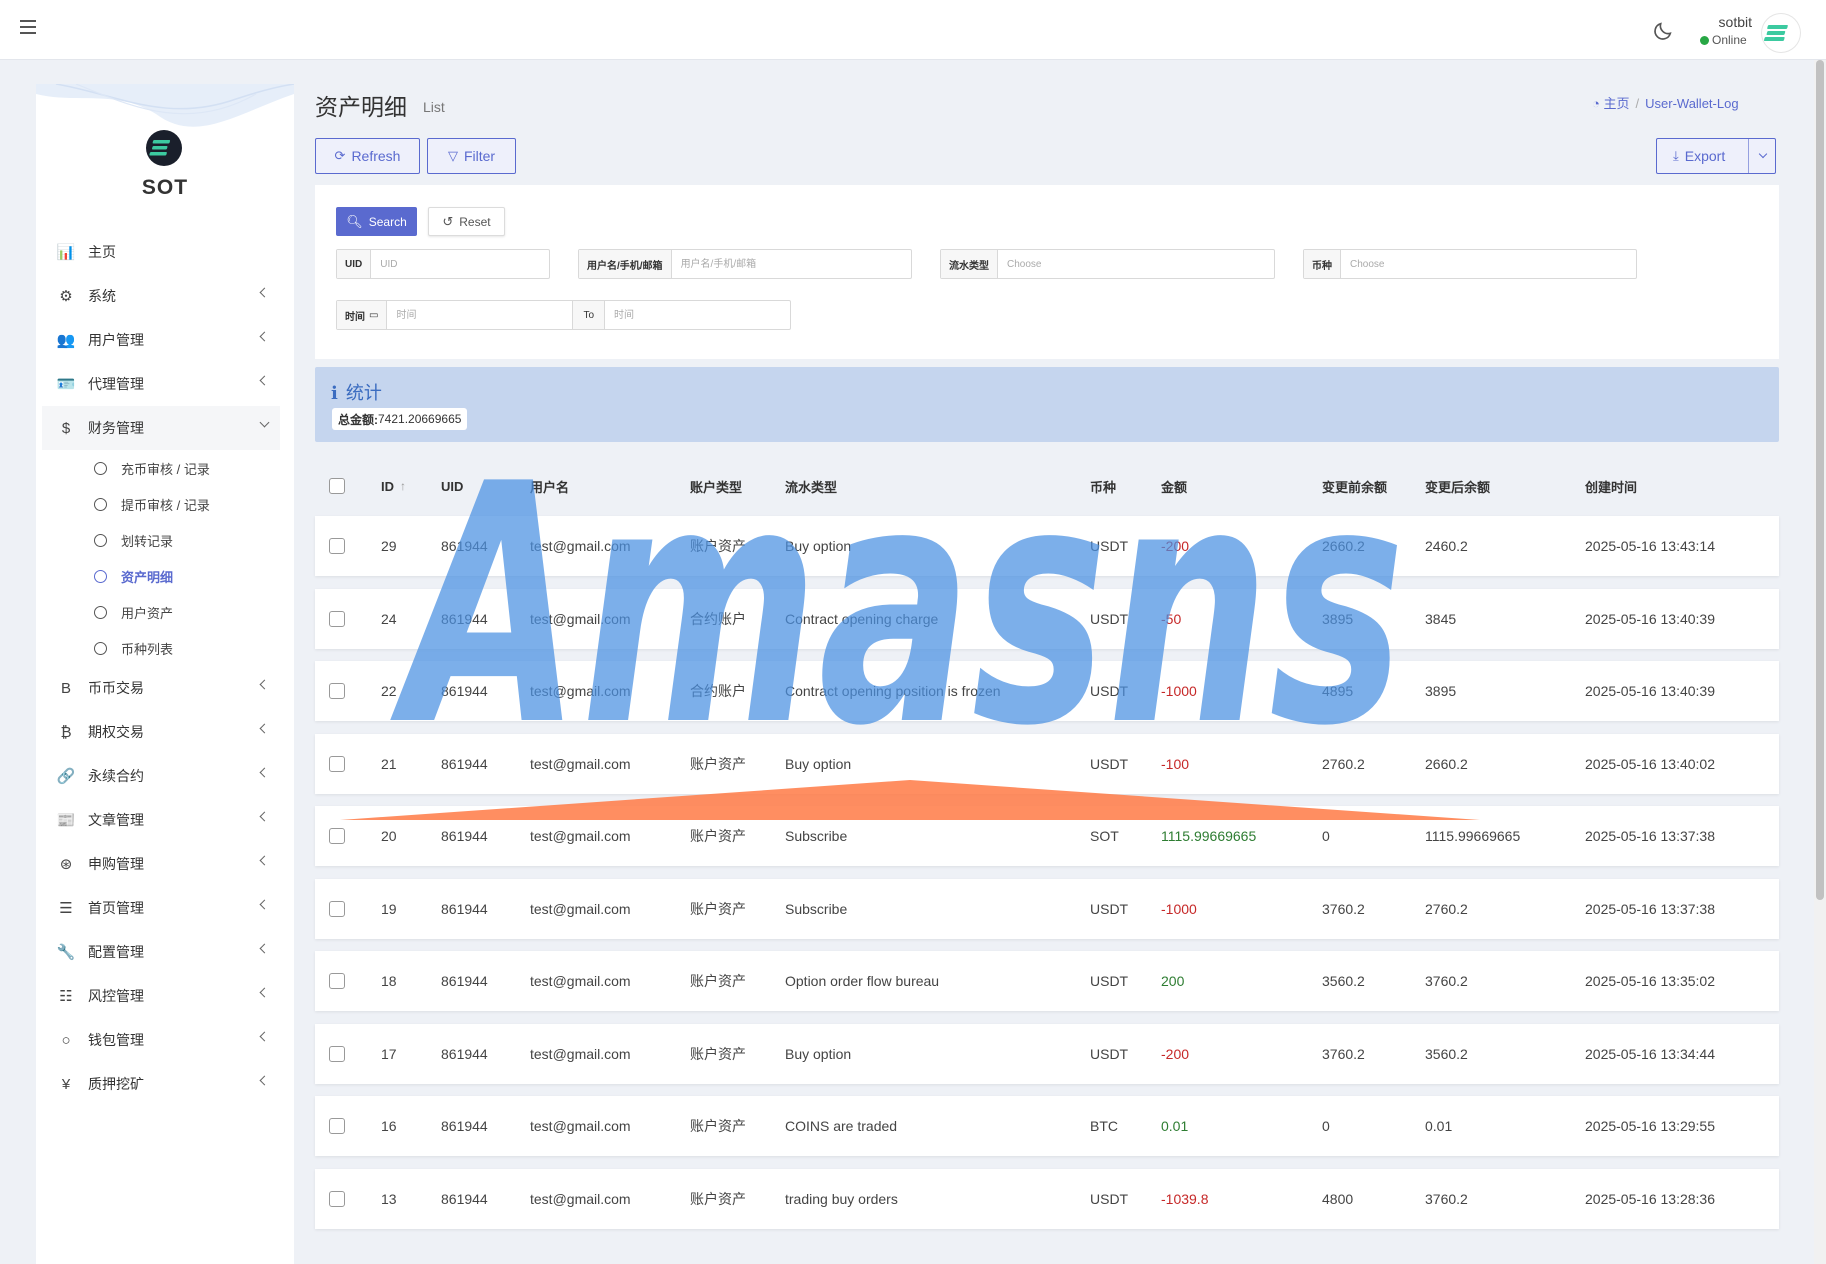  Describe the element at coordinates (1103, 487) in the screenshot. I see `column-header-label: 币种` at that location.